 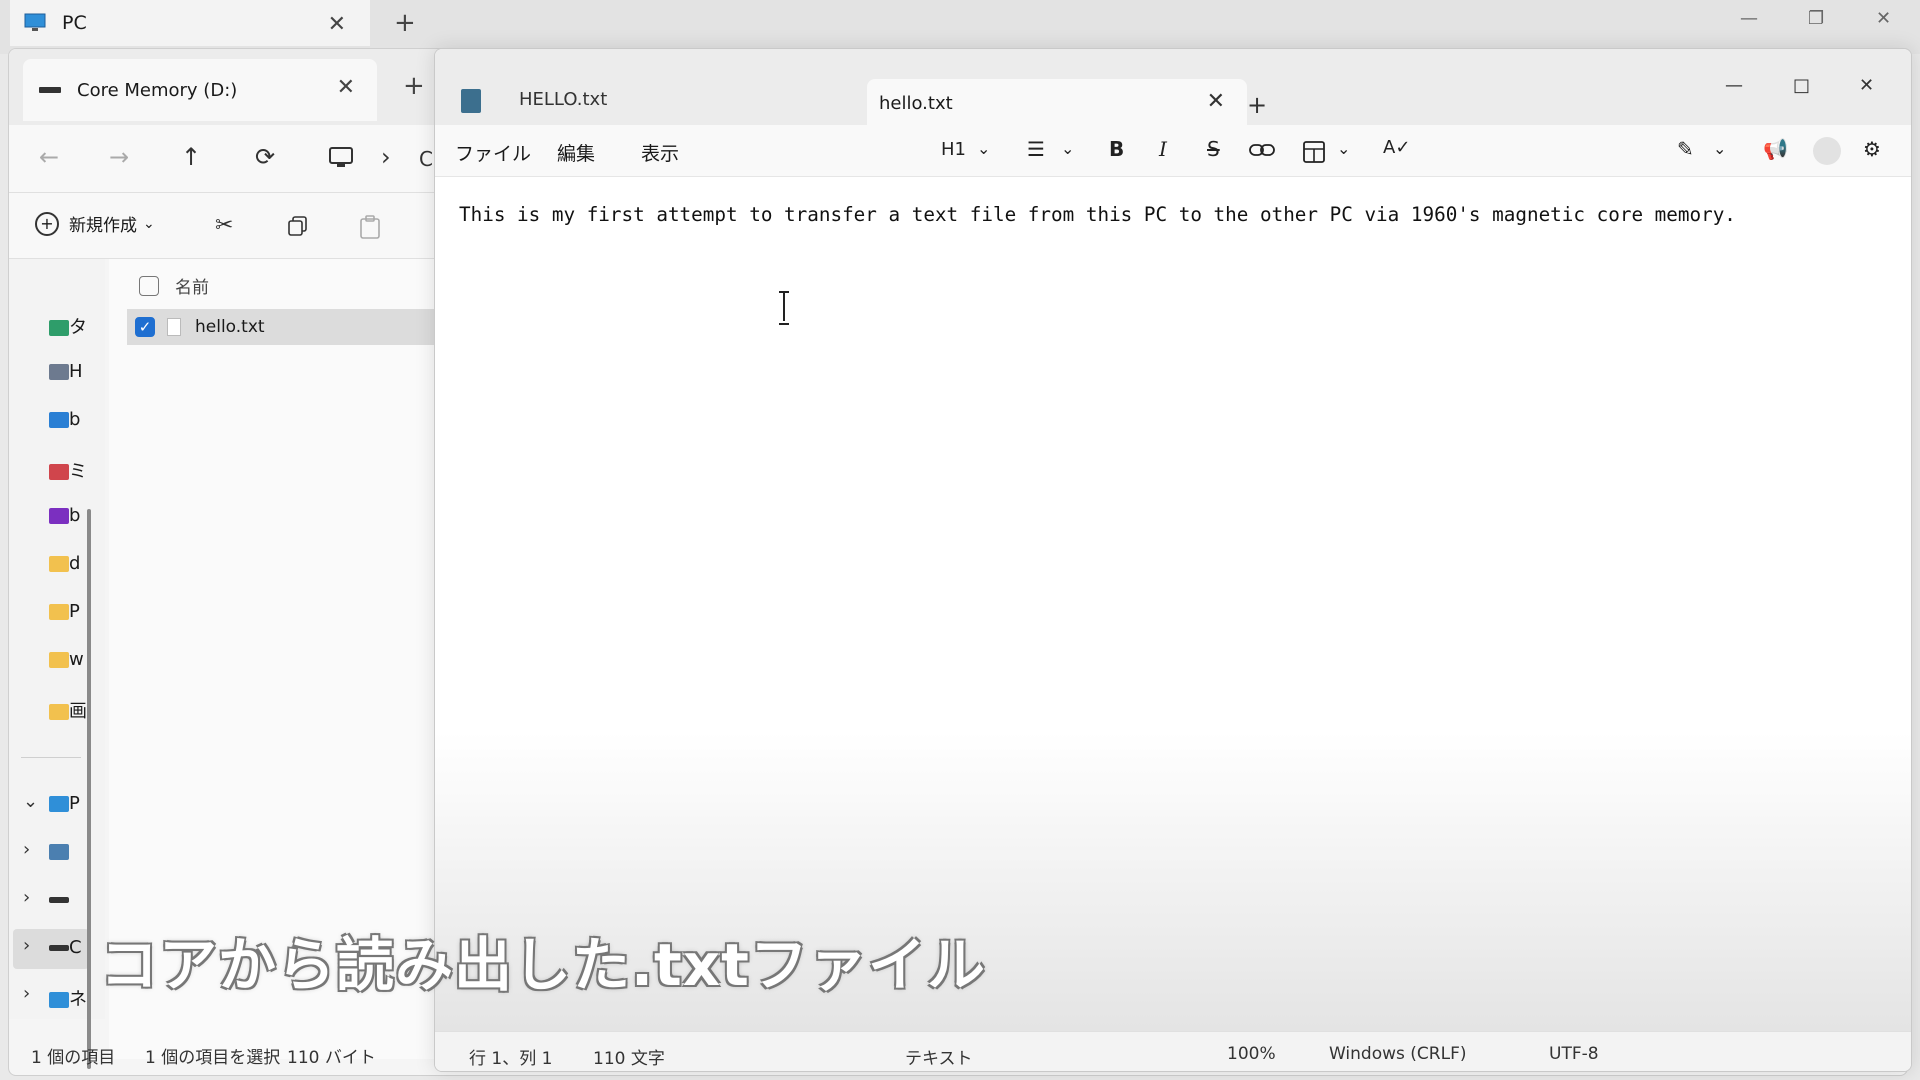 What do you see at coordinates (1262, 150) in the screenshot?
I see `link-icon` at bounding box center [1262, 150].